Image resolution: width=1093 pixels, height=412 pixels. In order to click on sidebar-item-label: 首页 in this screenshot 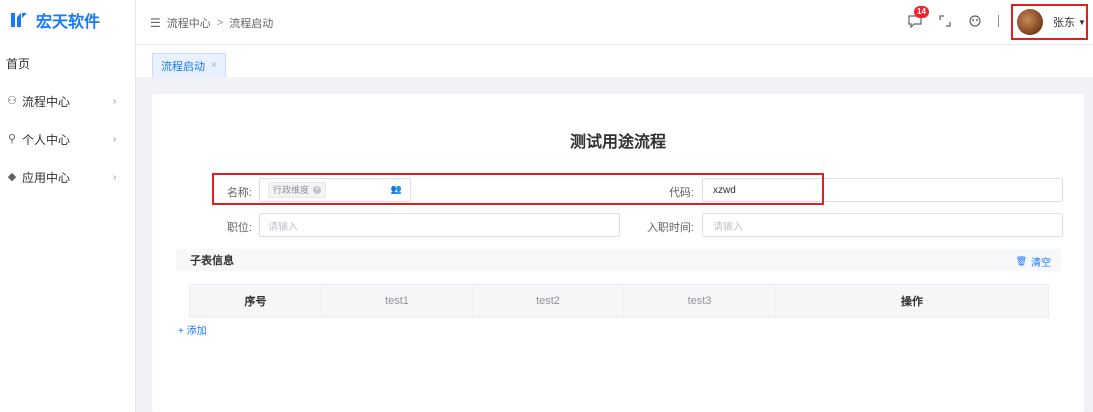, I will do `click(18, 63)`.